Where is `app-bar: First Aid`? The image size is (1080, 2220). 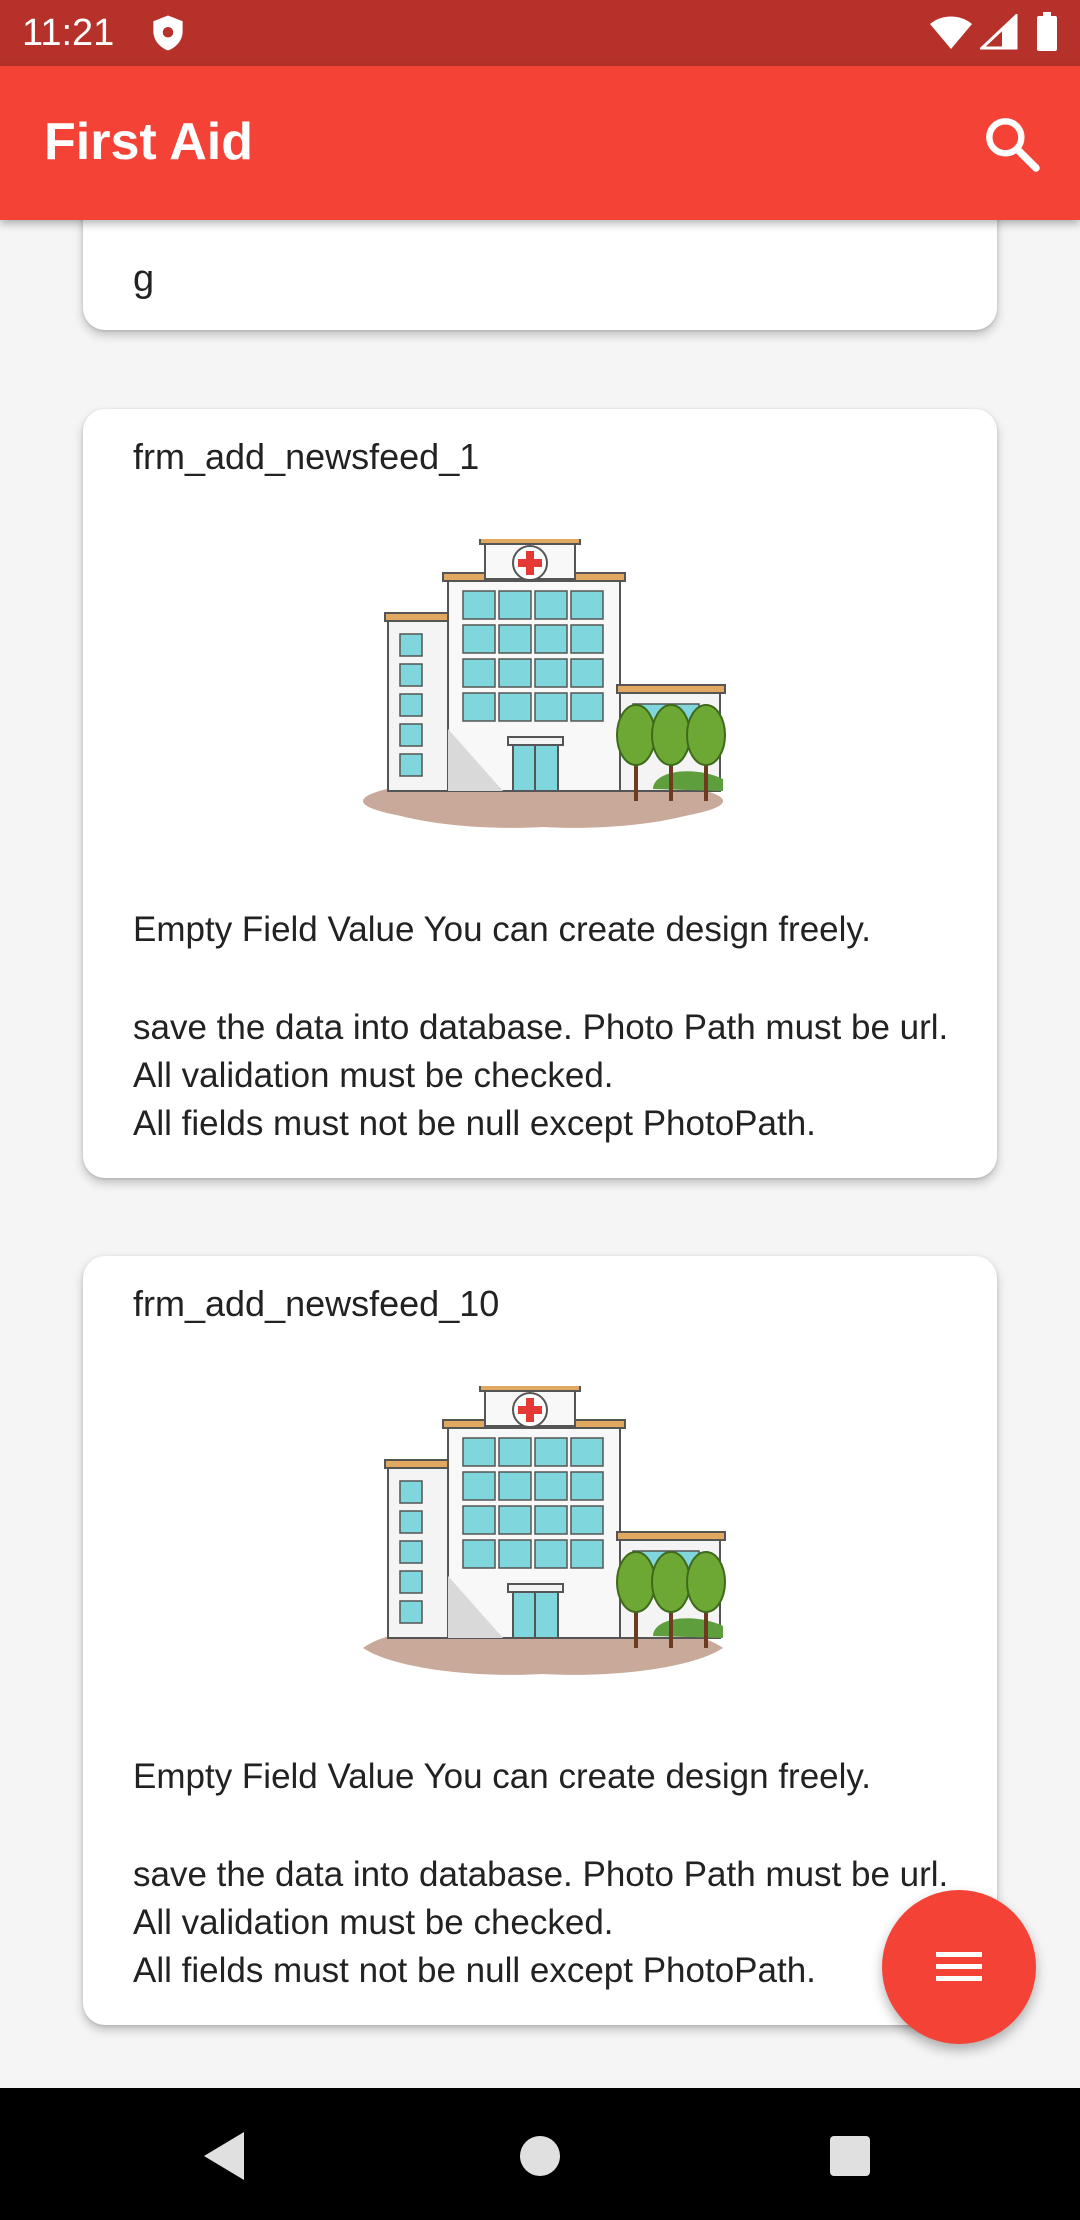
app-bar: First Aid is located at coordinates (540, 143).